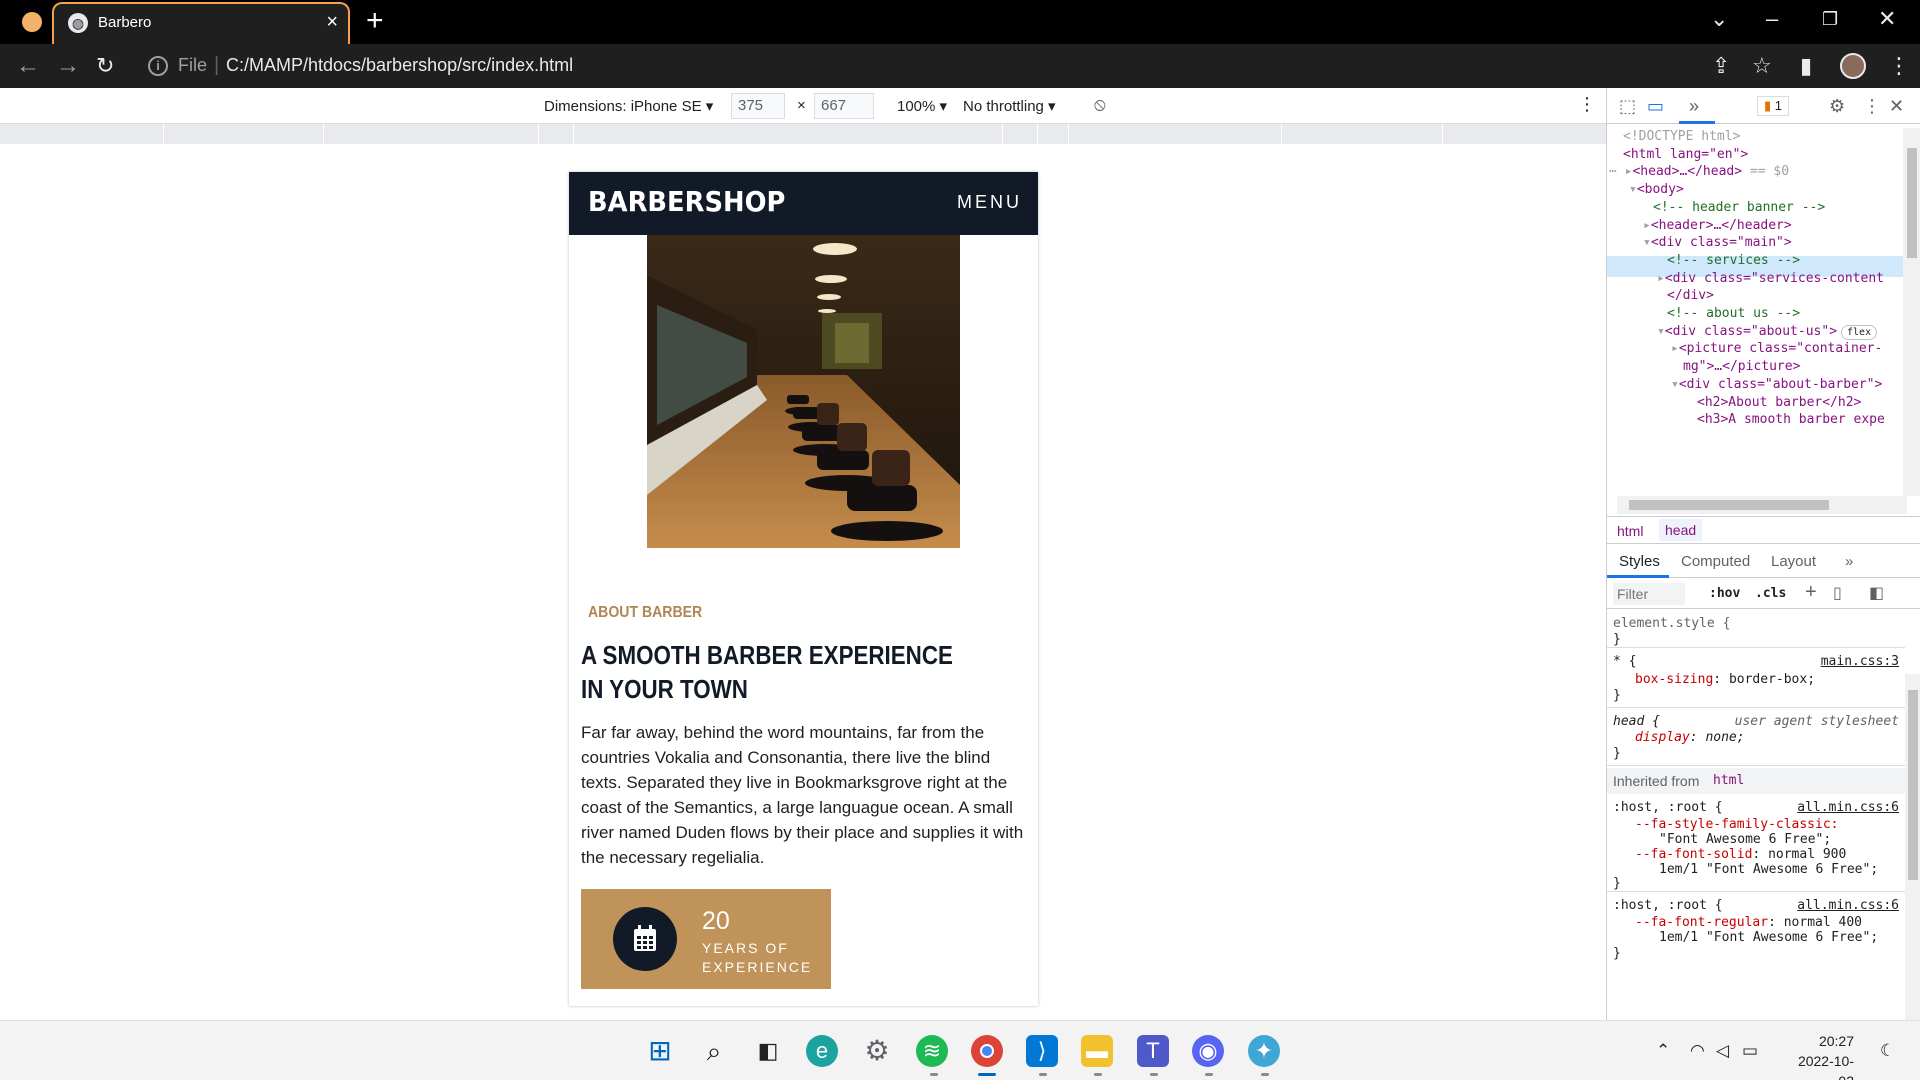  I want to click on vscode-icon: ⟩, so click(1042, 1051).